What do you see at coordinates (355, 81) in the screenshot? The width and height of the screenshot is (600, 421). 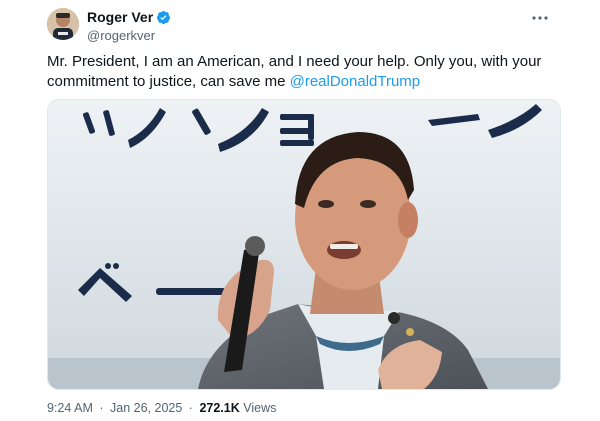 I see `mention-link: @realDonaldTrump` at bounding box center [355, 81].